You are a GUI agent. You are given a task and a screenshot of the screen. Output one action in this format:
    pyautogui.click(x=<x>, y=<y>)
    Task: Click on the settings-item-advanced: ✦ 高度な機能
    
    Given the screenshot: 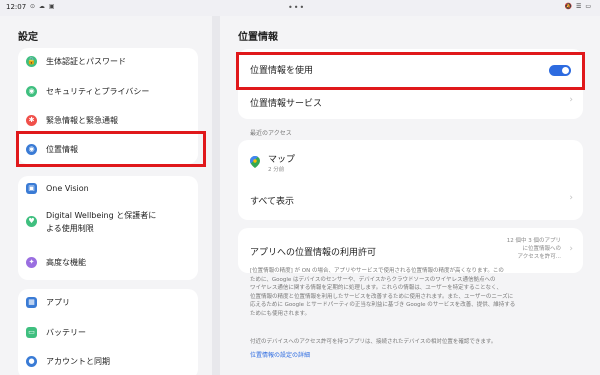 What is the action you would take?
    pyautogui.click(x=109, y=262)
    